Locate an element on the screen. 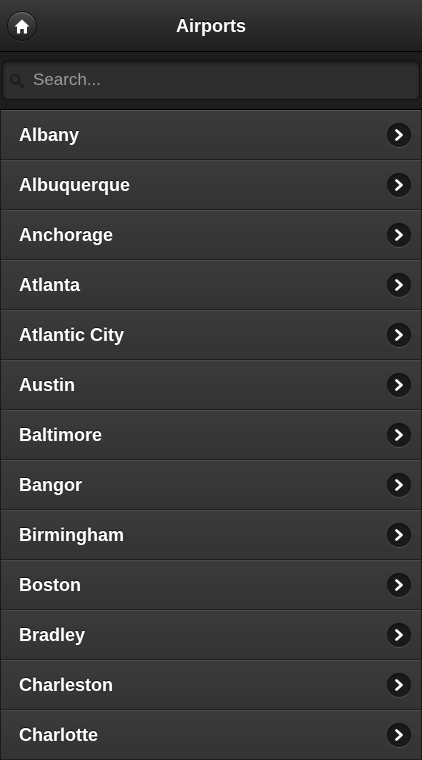 The height and width of the screenshot is (760, 422). list-item: Albuquerque is located at coordinates (211, 185).